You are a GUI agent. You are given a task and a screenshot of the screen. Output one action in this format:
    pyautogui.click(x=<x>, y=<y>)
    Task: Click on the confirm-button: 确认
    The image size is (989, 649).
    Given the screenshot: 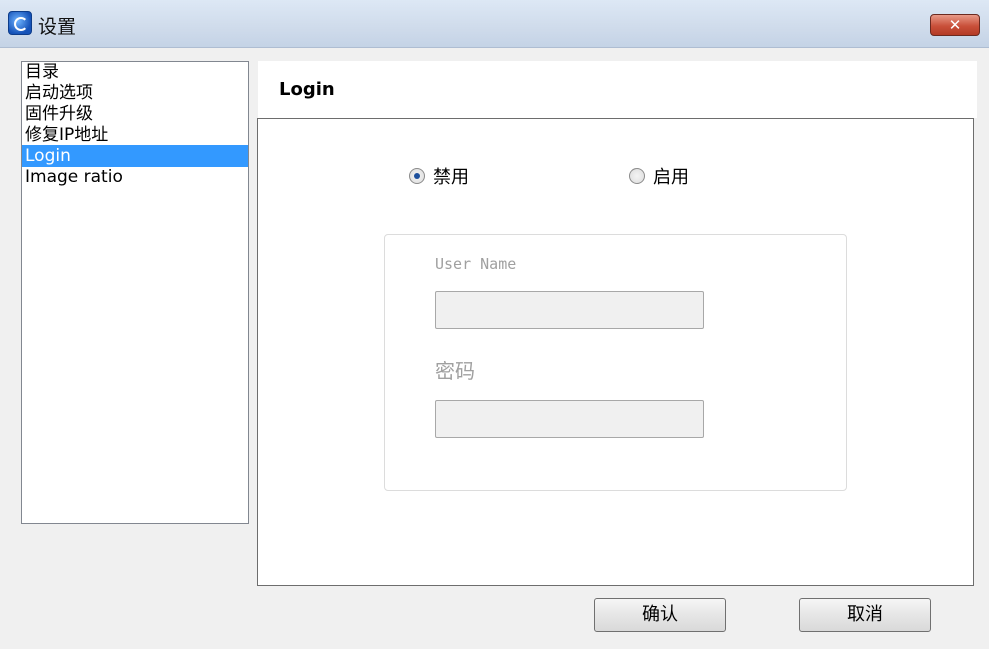 What is the action you would take?
    pyautogui.click(x=660, y=615)
    